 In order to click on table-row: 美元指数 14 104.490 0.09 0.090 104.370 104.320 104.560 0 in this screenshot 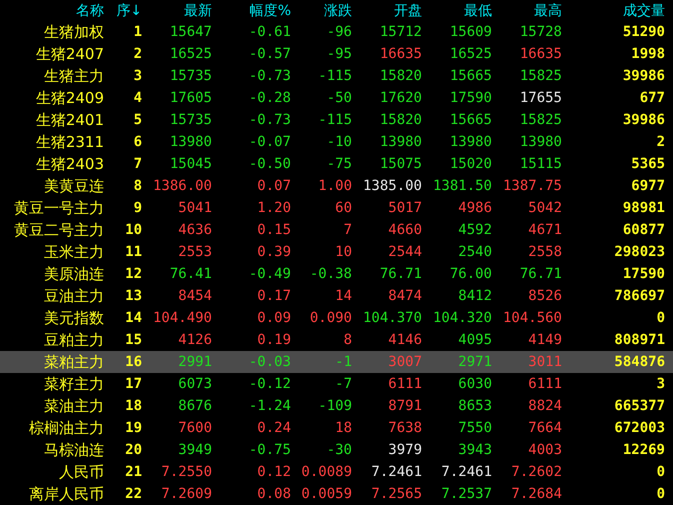, I will do `click(336, 318)`.